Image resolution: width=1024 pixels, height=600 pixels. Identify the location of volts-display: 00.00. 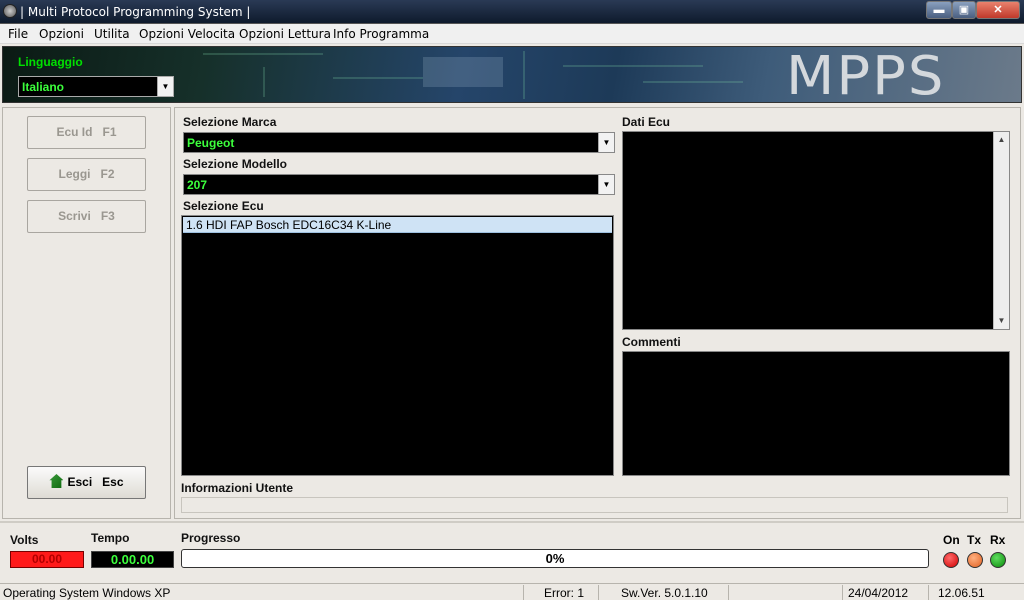
(47, 559).